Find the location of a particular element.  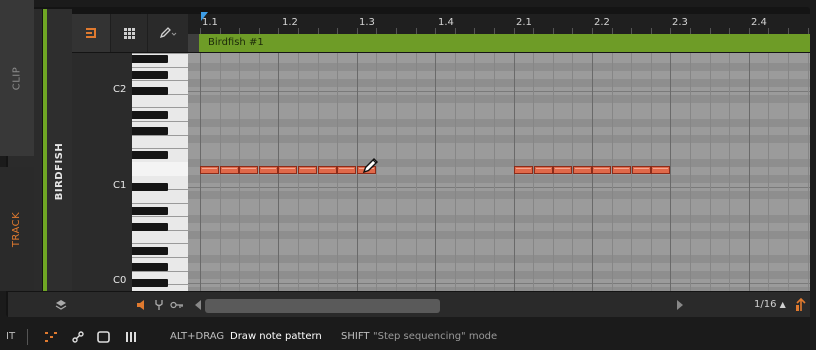

tab-track: TRACK is located at coordinates (17, 229).